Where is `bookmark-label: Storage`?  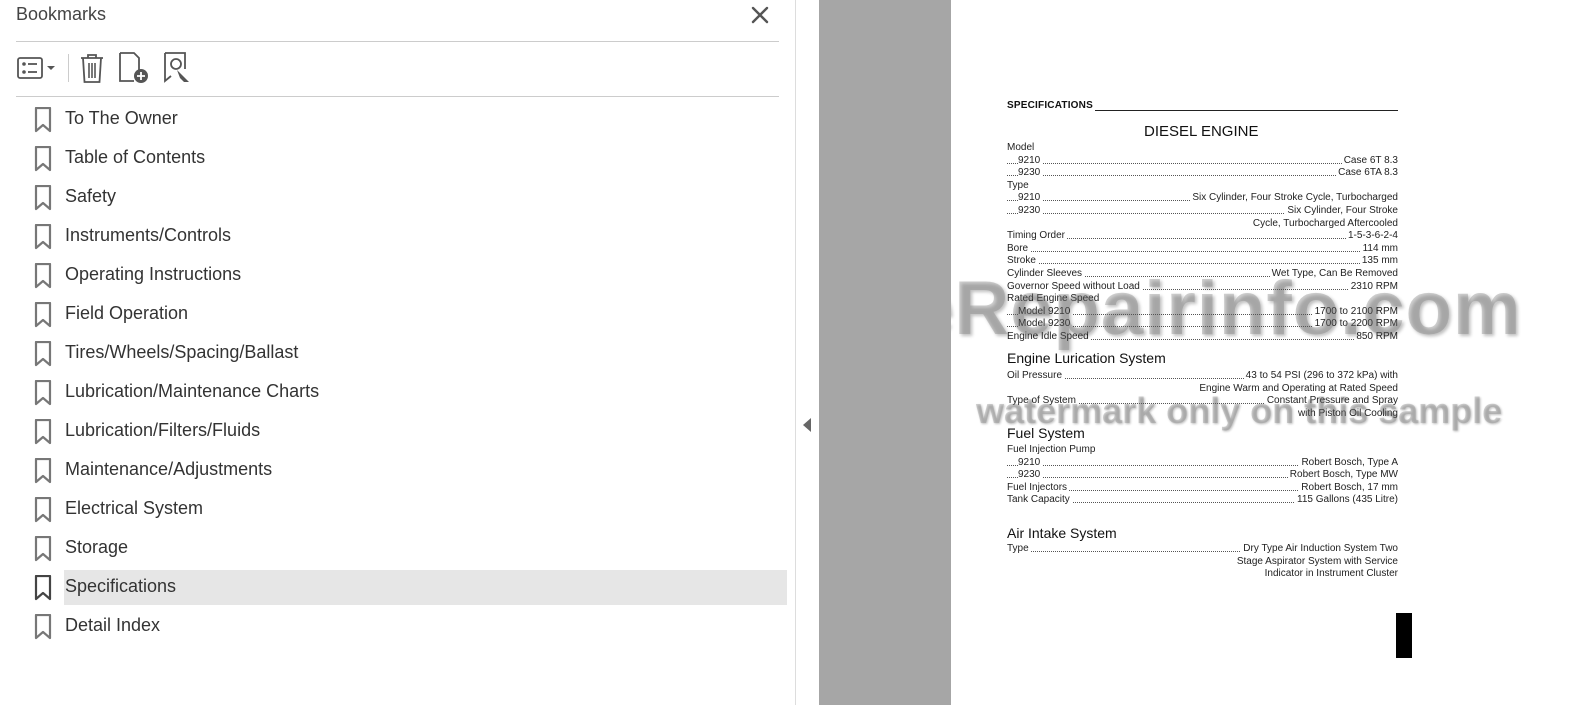 bookmark-label: Storage is located at coordinates (97, 547).